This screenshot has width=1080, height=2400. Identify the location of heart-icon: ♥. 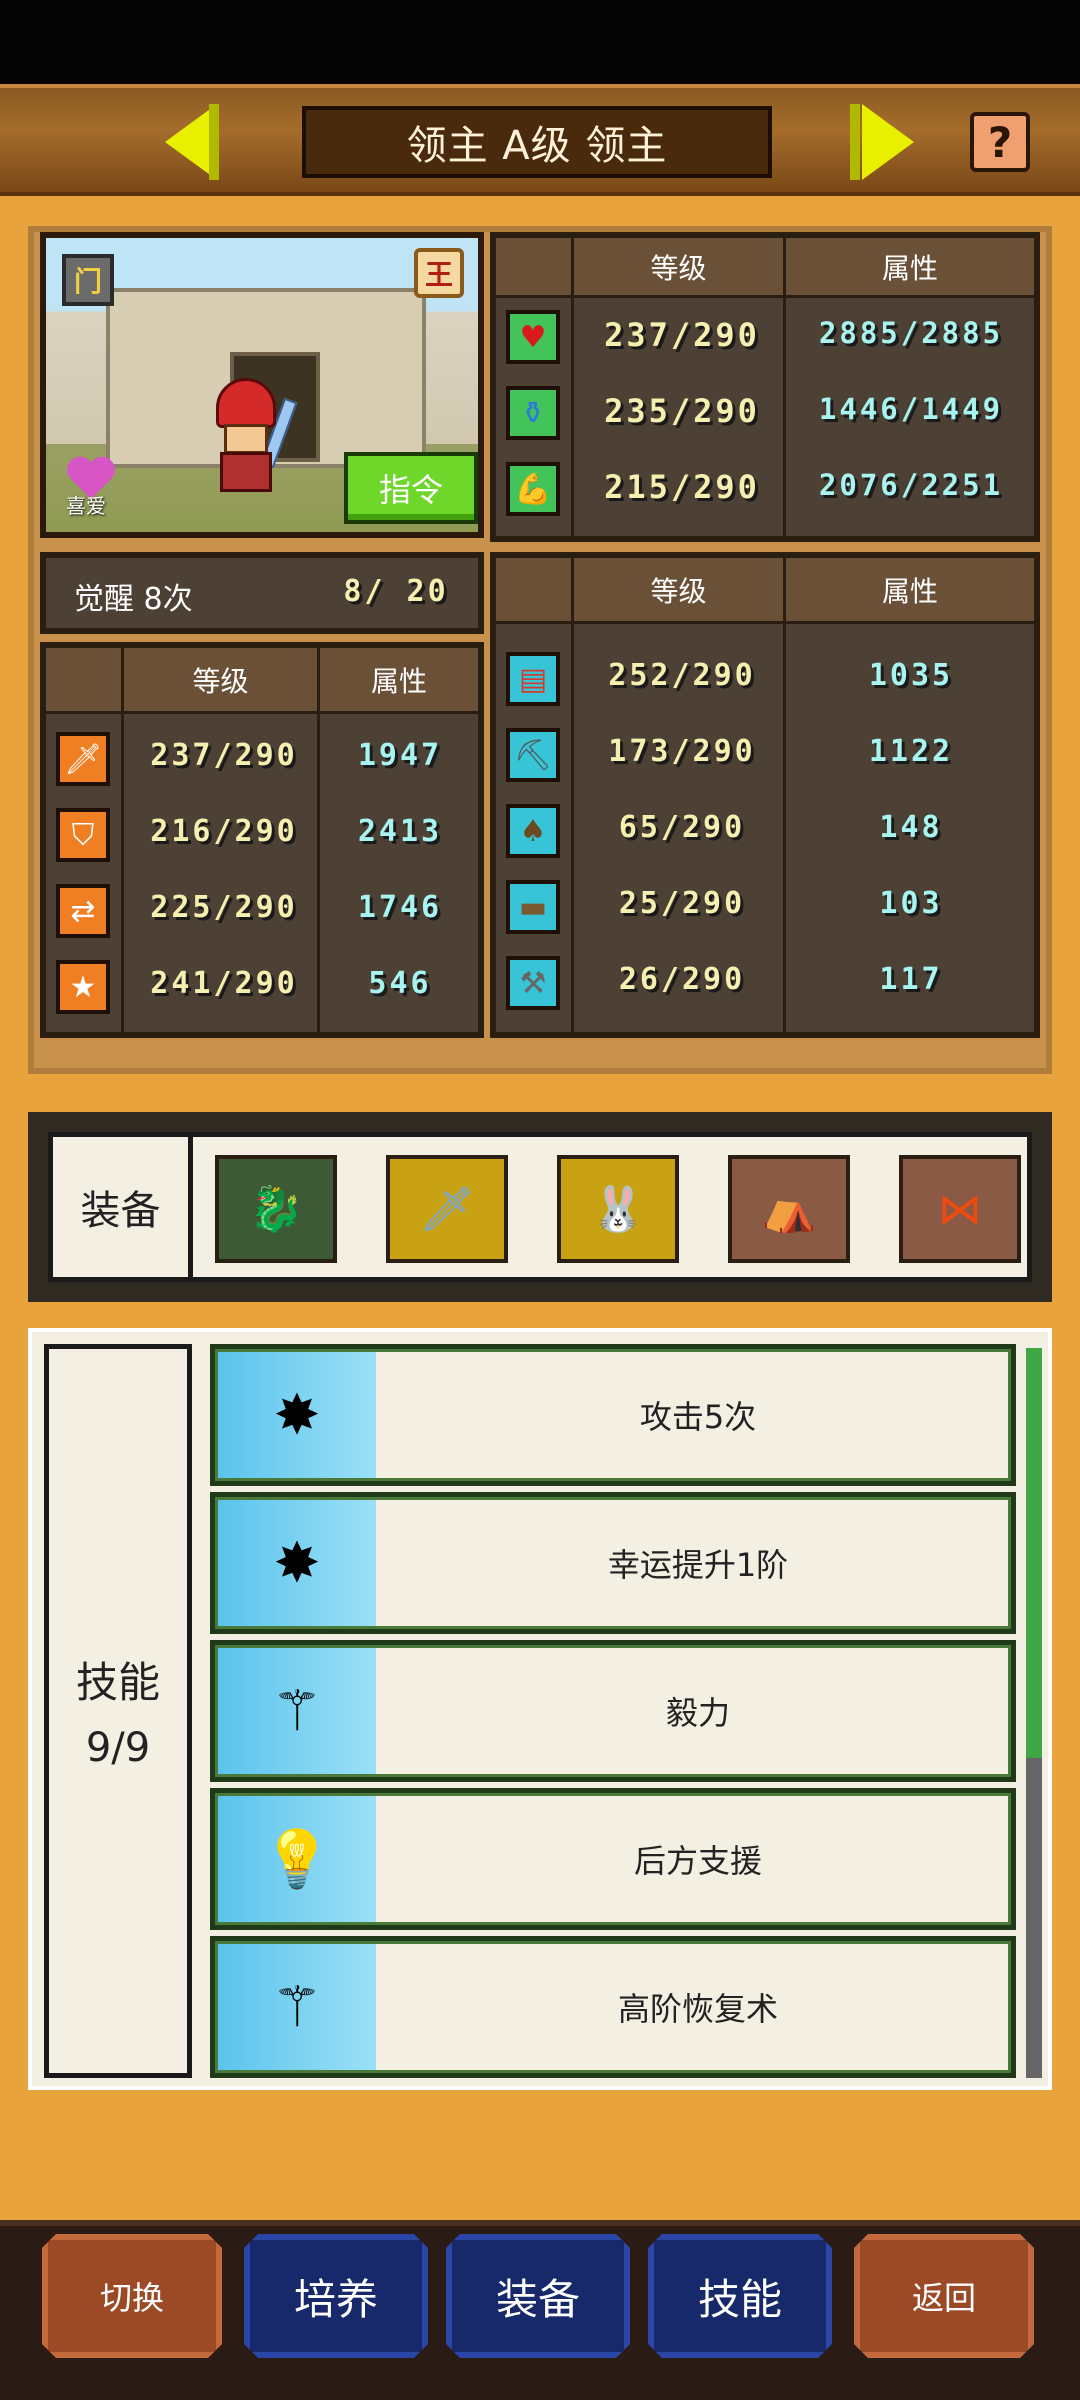
(533, 337).